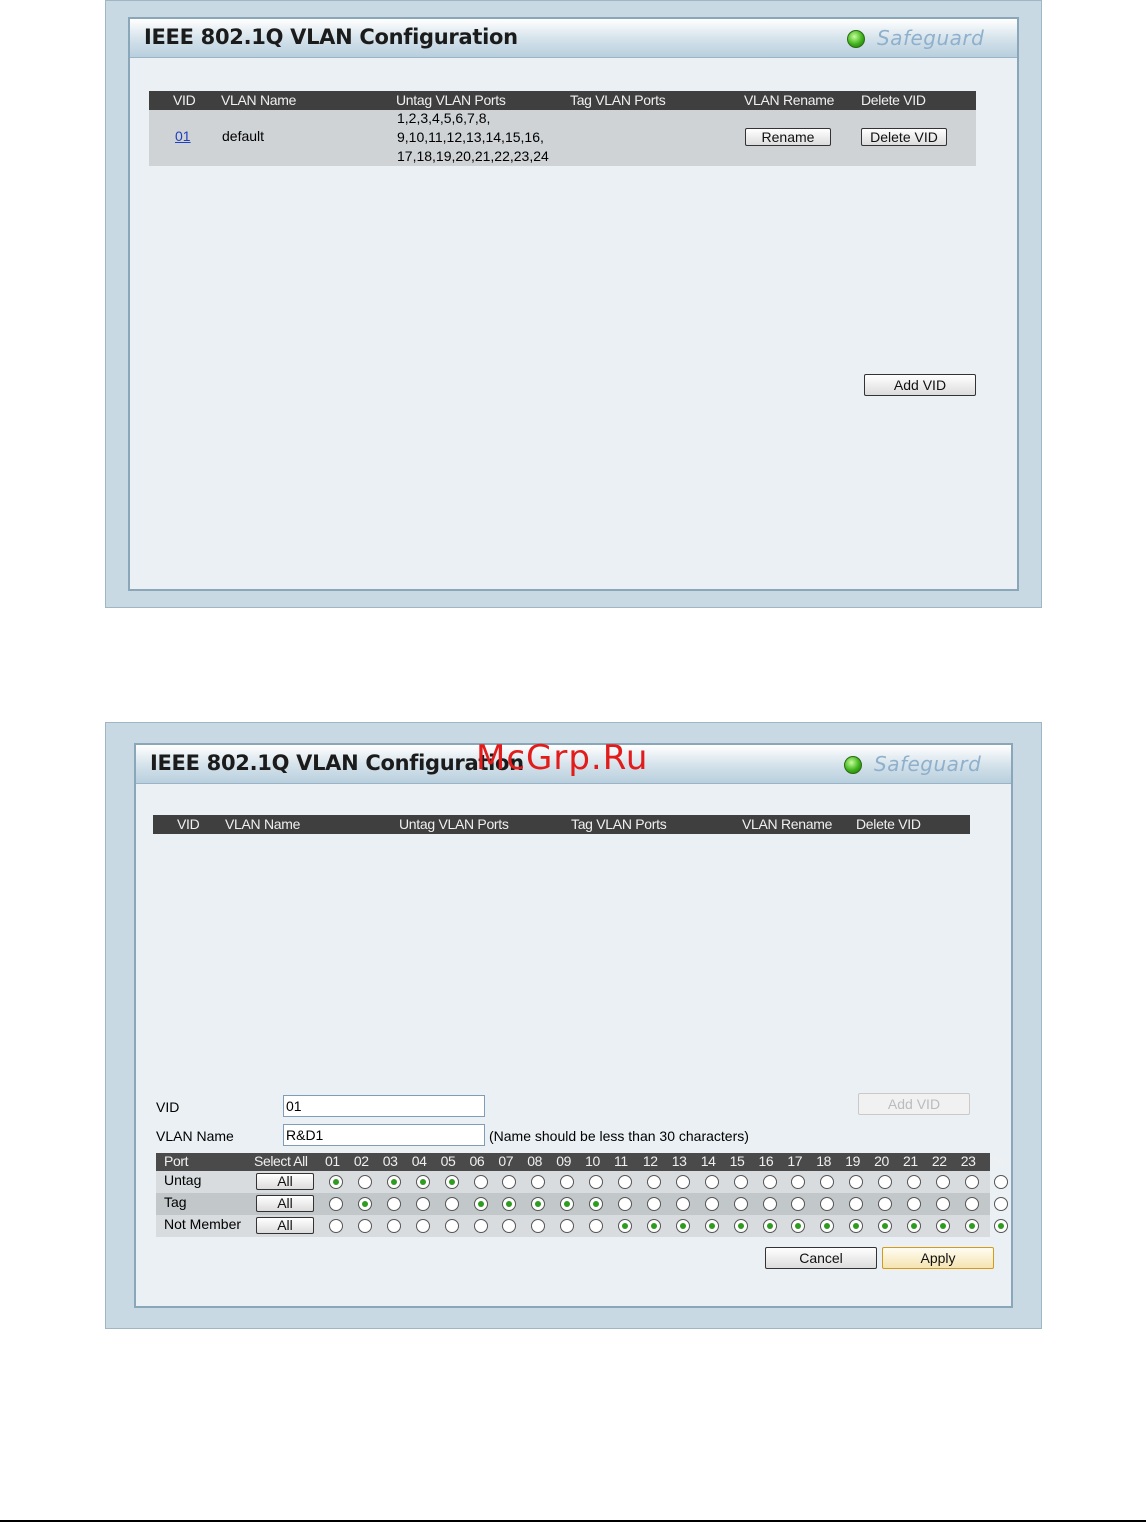  What do you see at coordinates (563, 1161) in the screenshot?
I see `port-number-09: 09` at bounding box center [563, 1161].